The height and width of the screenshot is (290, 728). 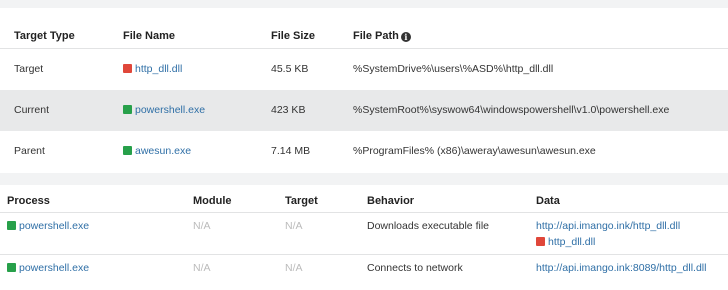 What do you see at coordinates (382, 36) in the screenshot?
I see `header-file-path: File Path i` at bounding box center [382, 36].